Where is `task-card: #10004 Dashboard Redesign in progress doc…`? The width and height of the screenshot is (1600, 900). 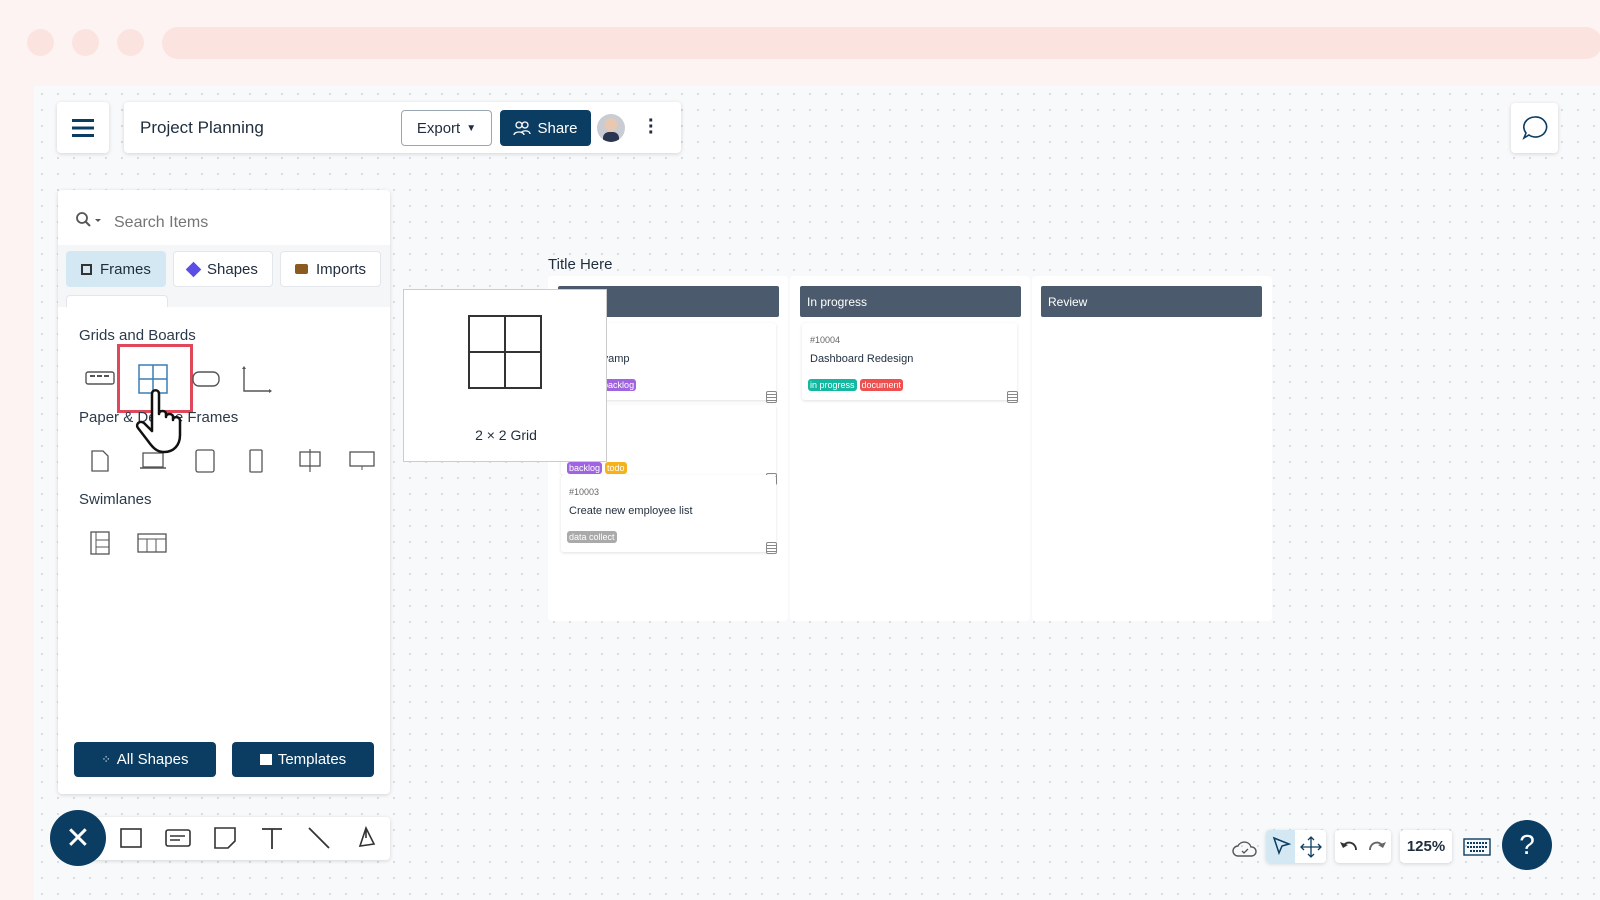
task-card: #10004 Dashboard Redesign in progress doc… is located at coordinates (910, 363).